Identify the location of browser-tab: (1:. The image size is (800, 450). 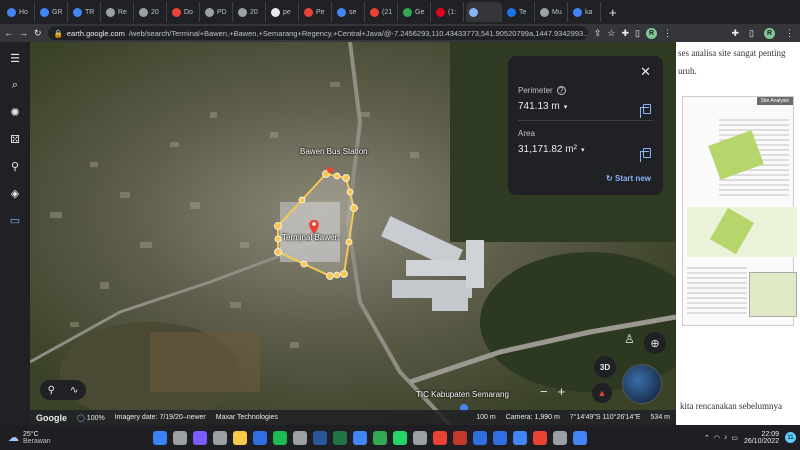
(448, 12).